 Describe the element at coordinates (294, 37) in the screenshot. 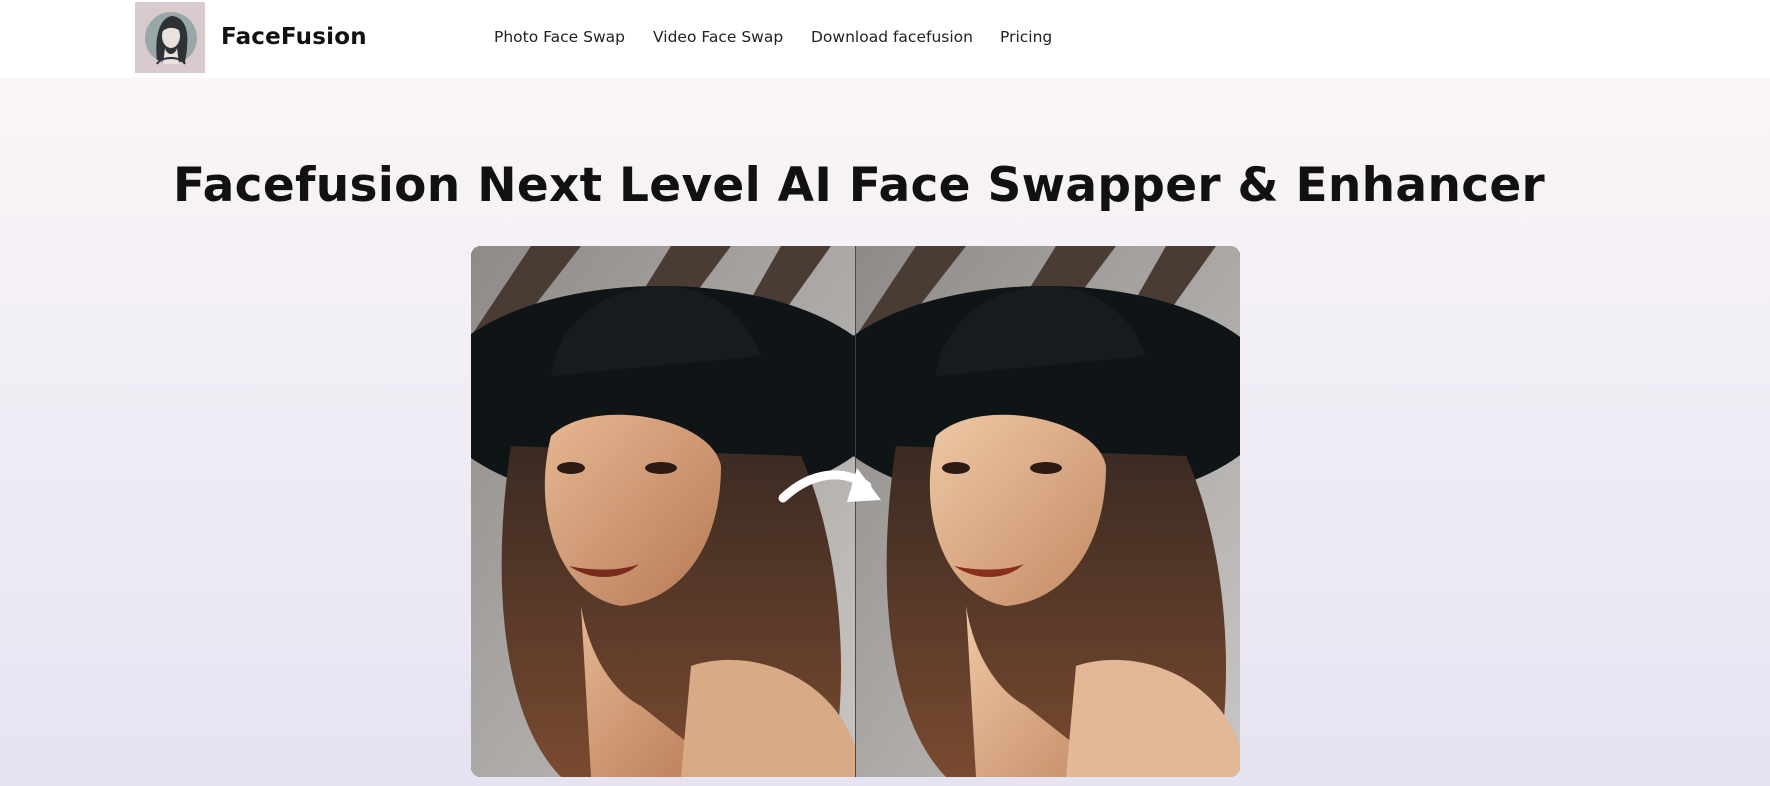

I see `brand-name: FaceFusion` at that location.